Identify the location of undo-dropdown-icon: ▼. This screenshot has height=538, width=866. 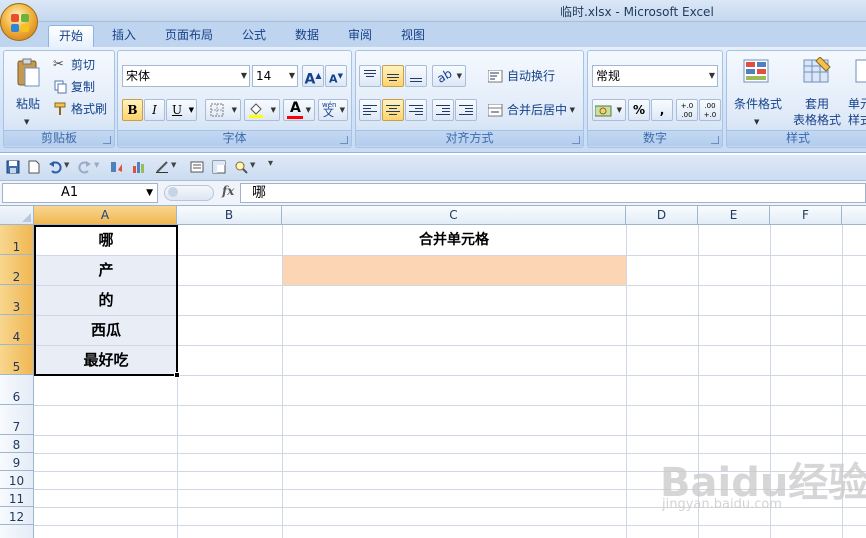
(66, 165).